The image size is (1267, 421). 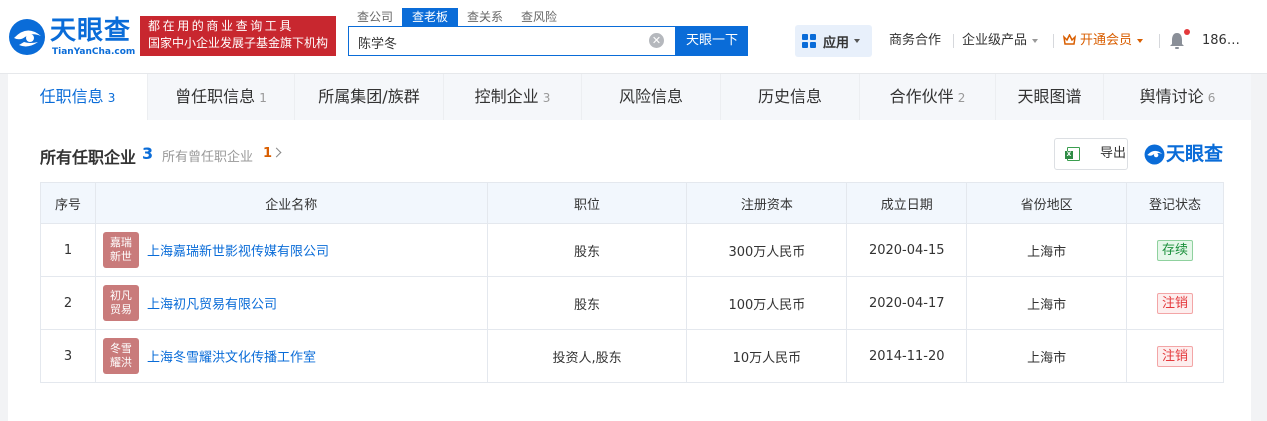 I want to click on status-cell: 存续, so click(x=1175, y=250).